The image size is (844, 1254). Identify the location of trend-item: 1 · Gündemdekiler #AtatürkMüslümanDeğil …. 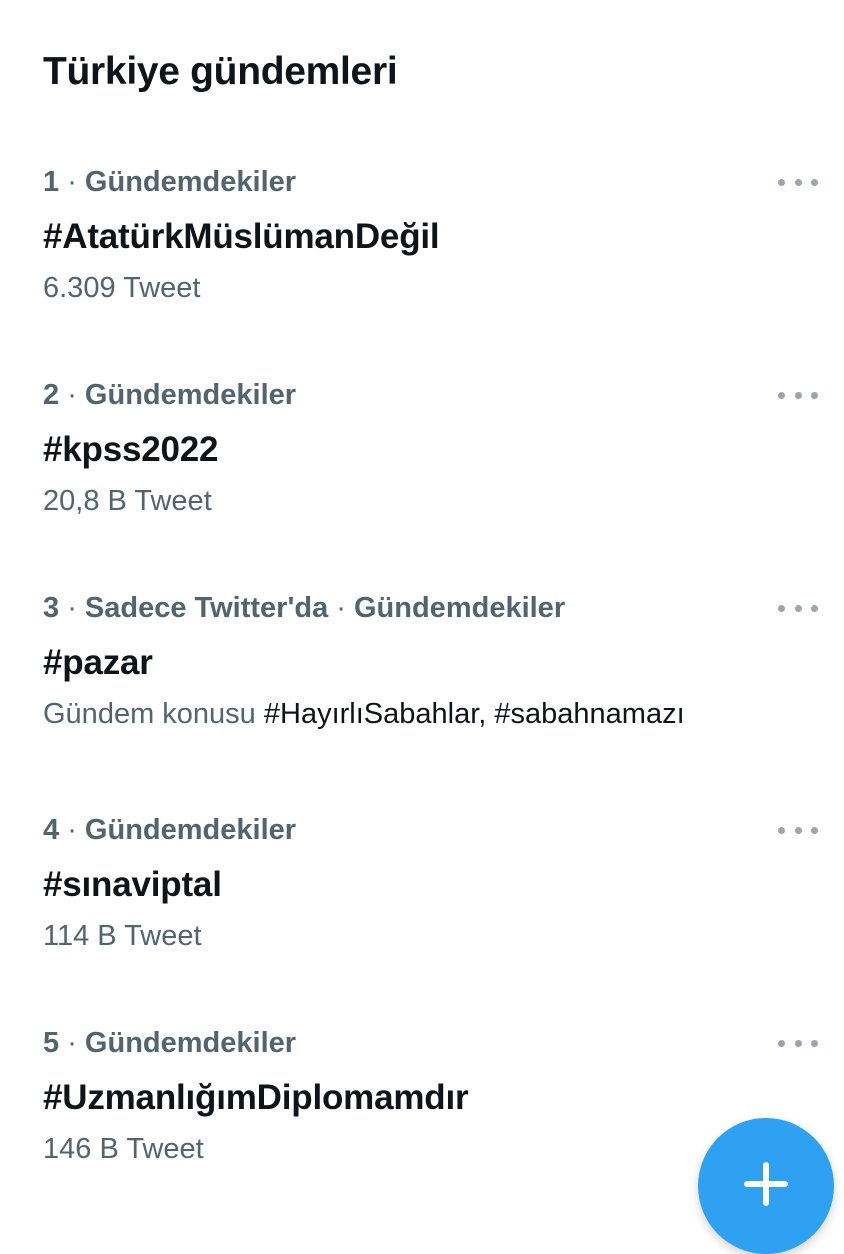
(422, 242).